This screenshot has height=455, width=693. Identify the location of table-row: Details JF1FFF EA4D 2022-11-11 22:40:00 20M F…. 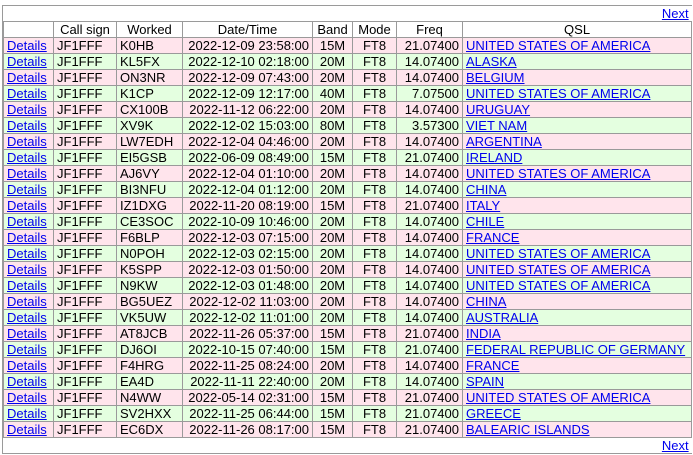
(348, 381).